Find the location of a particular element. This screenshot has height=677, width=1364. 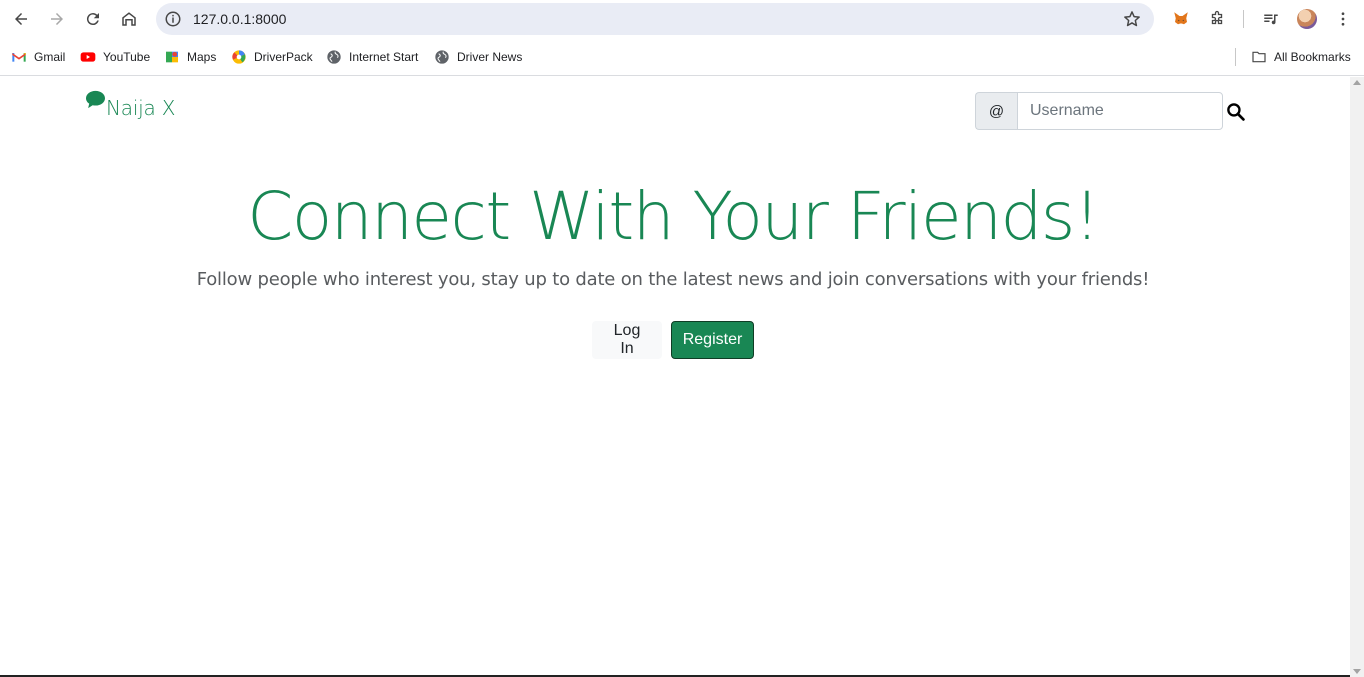

home-icon is located at coordinates (129, 19).